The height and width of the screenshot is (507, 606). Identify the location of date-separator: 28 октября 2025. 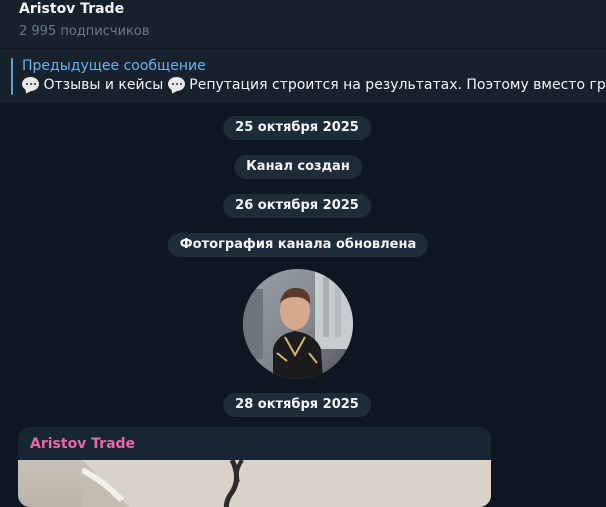
(297, 405).